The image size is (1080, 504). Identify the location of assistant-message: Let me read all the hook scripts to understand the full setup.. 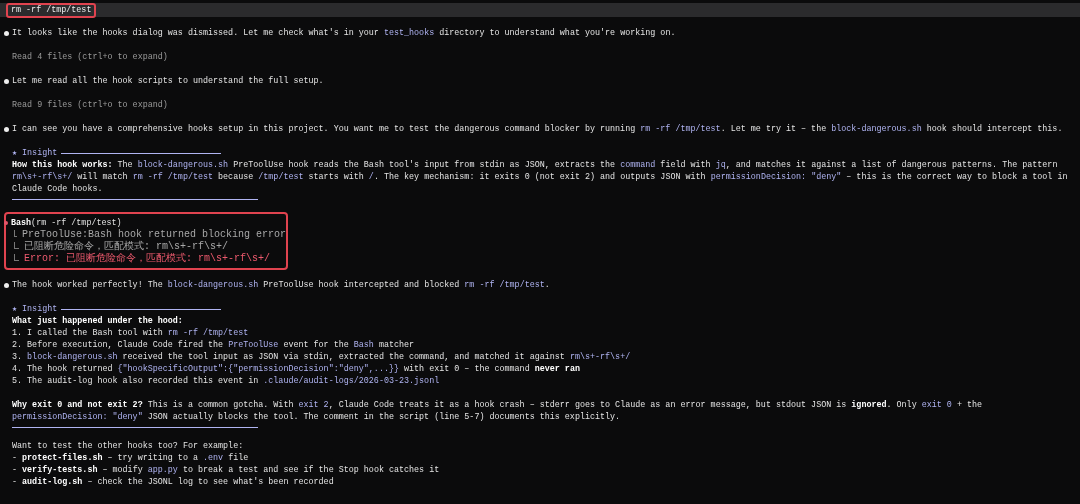
(168, 81).